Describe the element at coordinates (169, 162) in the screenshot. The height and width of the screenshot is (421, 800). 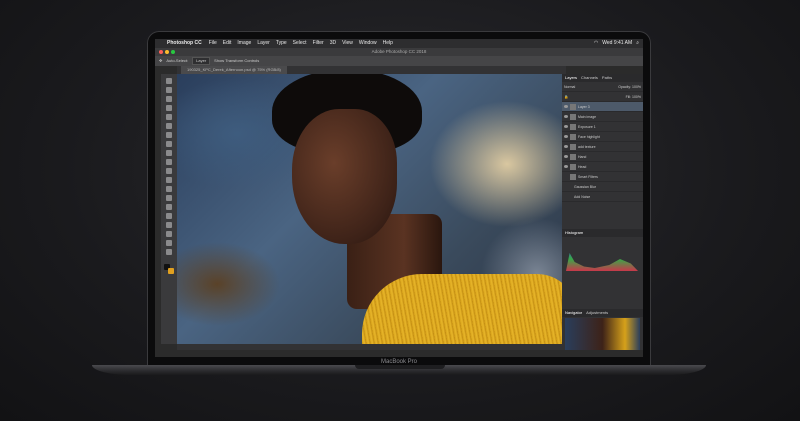
I see `history-brush-tool` at that location.